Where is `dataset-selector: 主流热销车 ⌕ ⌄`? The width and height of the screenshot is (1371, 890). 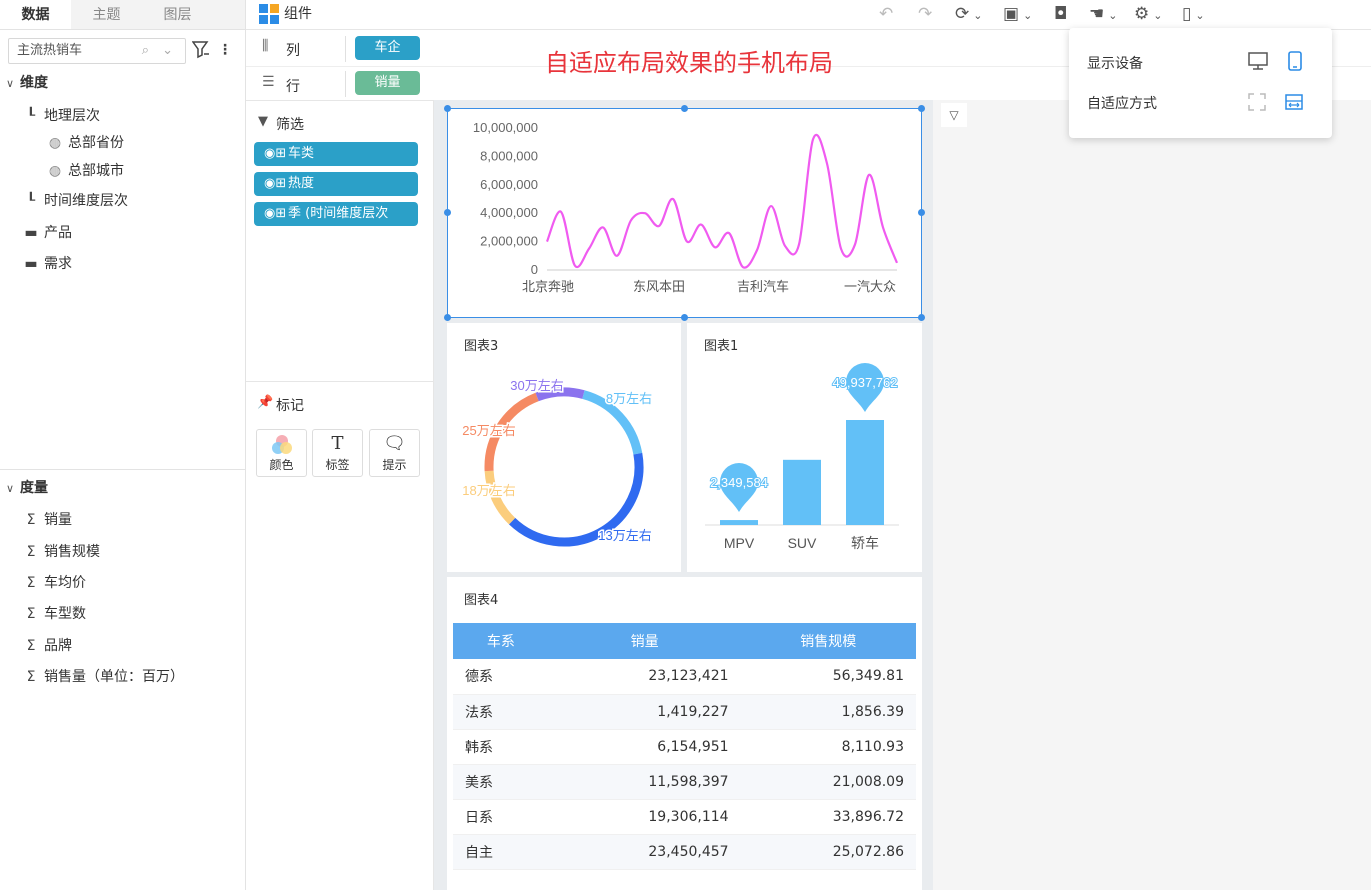
dataset-selector: 主流热销车 ⌕ ⌄ is located at coordinates (97, 51).